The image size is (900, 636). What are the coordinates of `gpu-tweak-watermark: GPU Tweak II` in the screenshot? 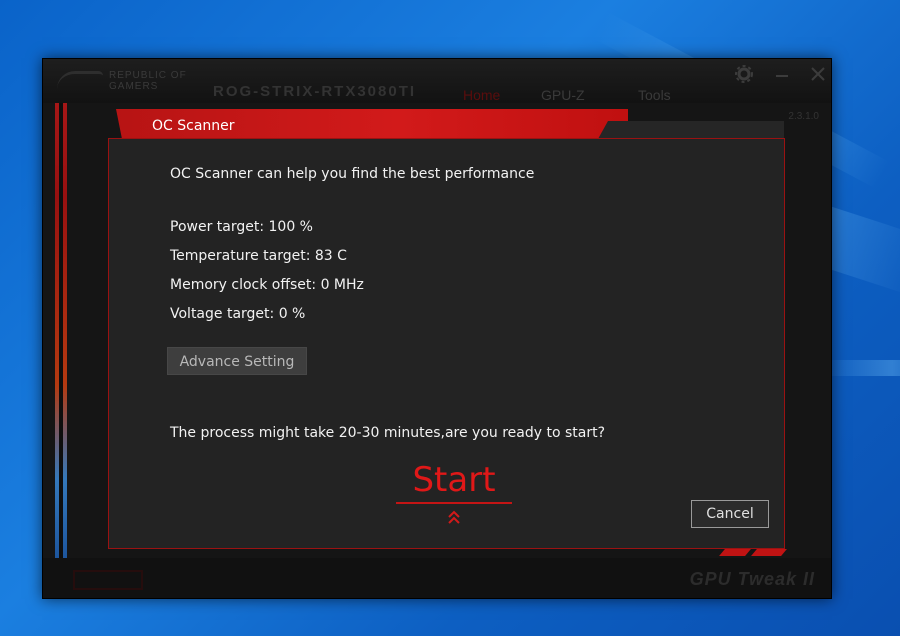 It's located at (752, 579).